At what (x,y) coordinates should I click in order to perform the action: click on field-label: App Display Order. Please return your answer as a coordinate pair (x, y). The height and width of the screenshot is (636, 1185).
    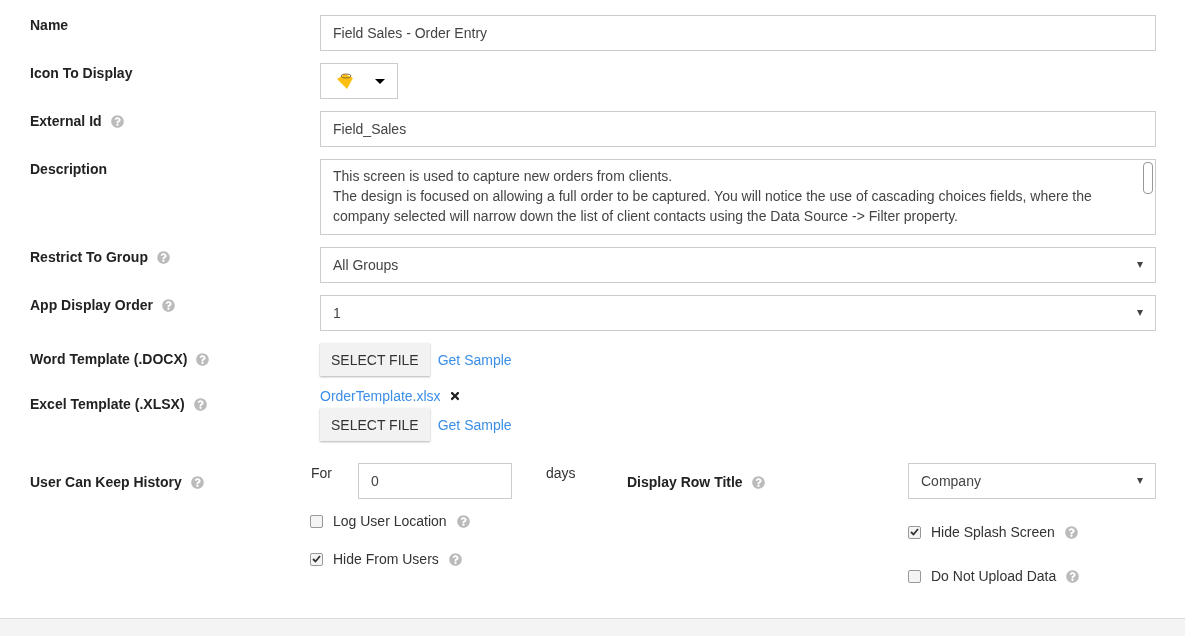
    Looking at the image, I should click on (91, 305).